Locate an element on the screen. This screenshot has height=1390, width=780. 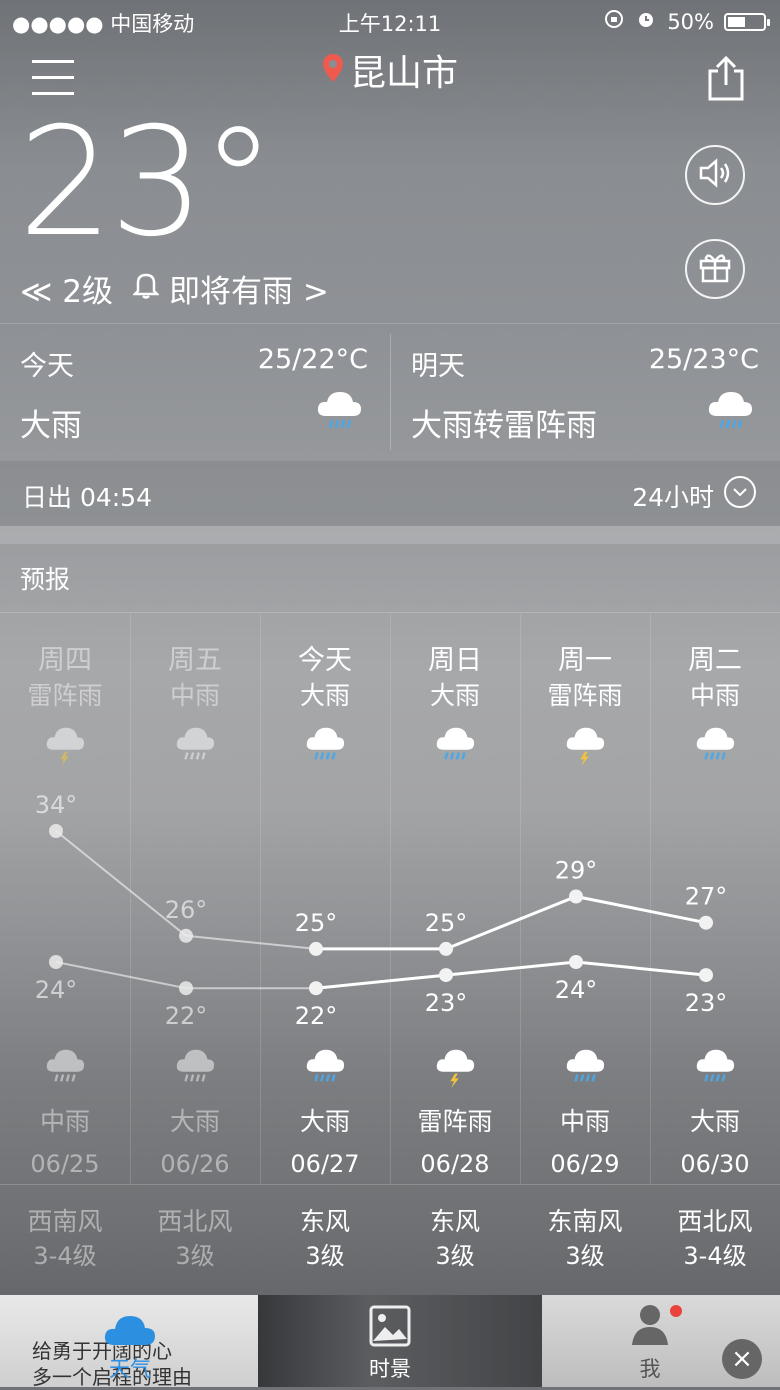
today-tomorrow-panel: 今天 25/22°C 大雨 明天 25/23°C 大雨转雷阵雨 is located at coordinates (390, 392).